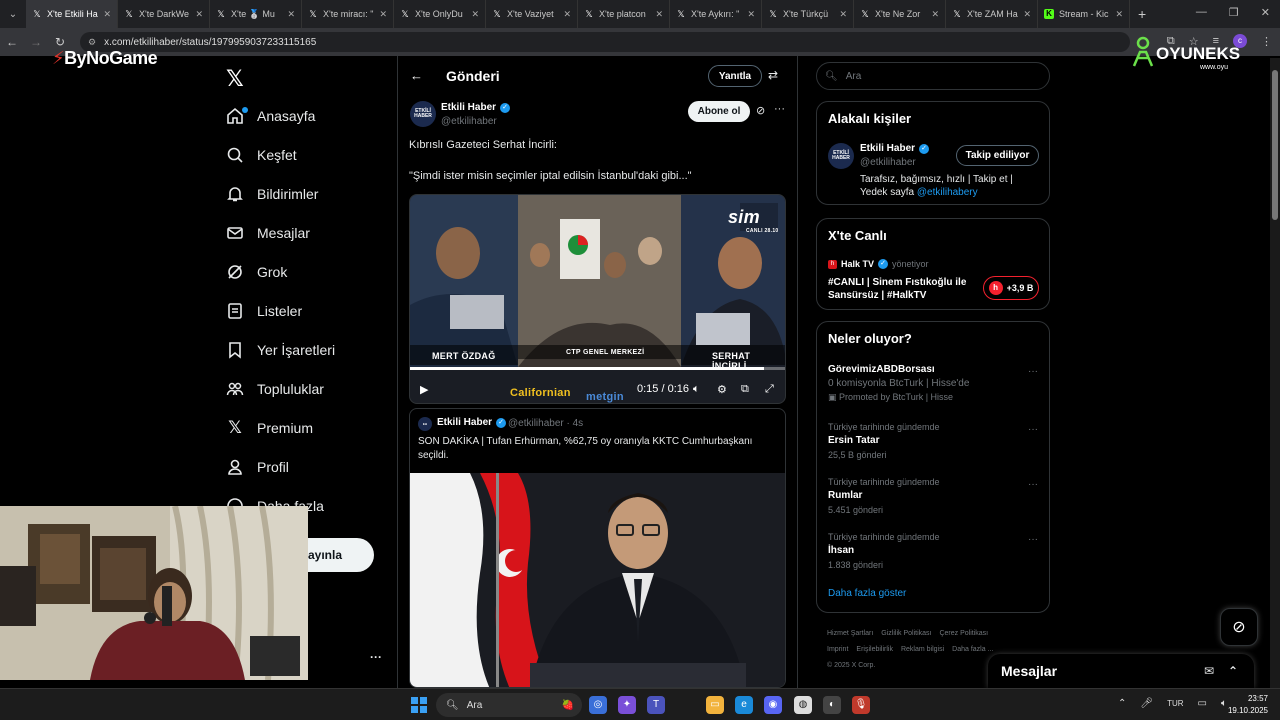 Image resolution: width=1280 pixels, height=720 pixels. Describe the element at coordinates (12, 42) in the screenshot. I see `back-icon: ←` at that location.